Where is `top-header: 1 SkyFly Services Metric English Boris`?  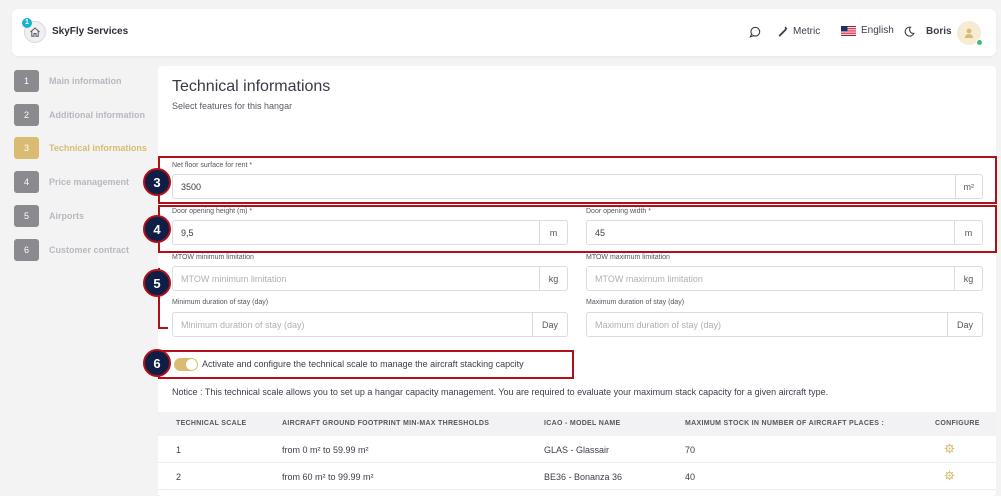 top-header: 1 SkyFly Services Metric English Boris is located at coordinates (504, 32).